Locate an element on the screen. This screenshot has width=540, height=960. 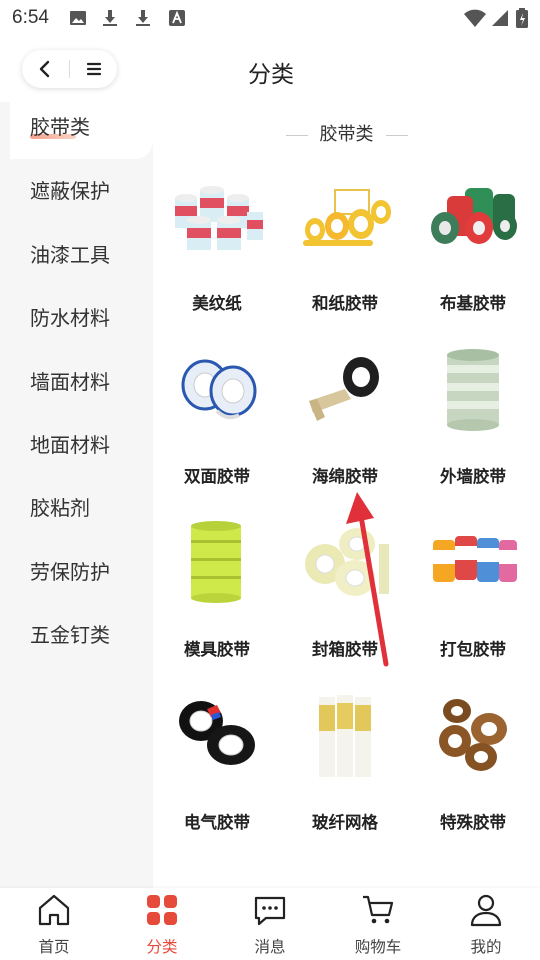
product-label: 布基胶带 is located at coordinates (473, 303).